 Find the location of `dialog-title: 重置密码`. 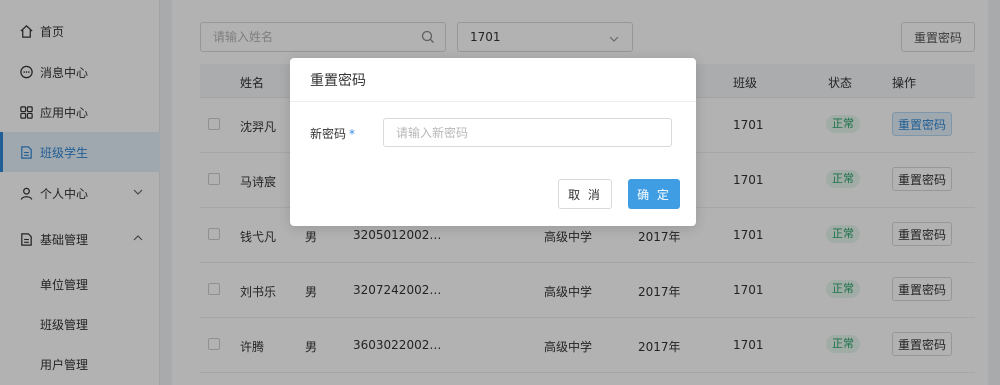

dialog-title: 重置密码 is located at coordinates (493, 80).